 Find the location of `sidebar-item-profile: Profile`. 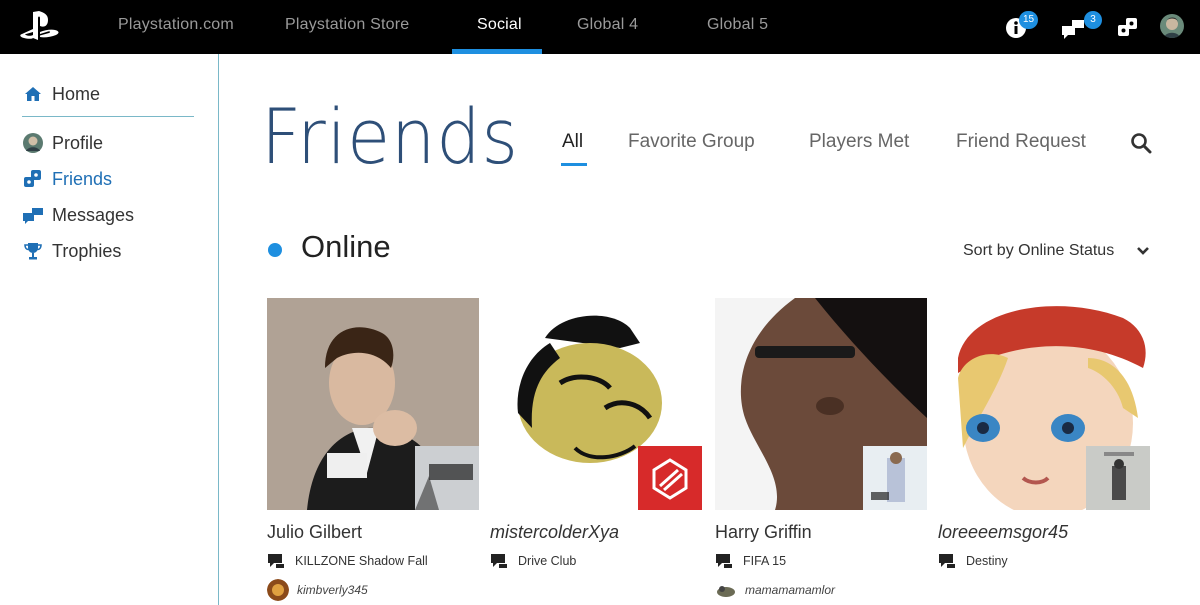

sidebar-item-profile: Profile is located at coordinates (62, 143).